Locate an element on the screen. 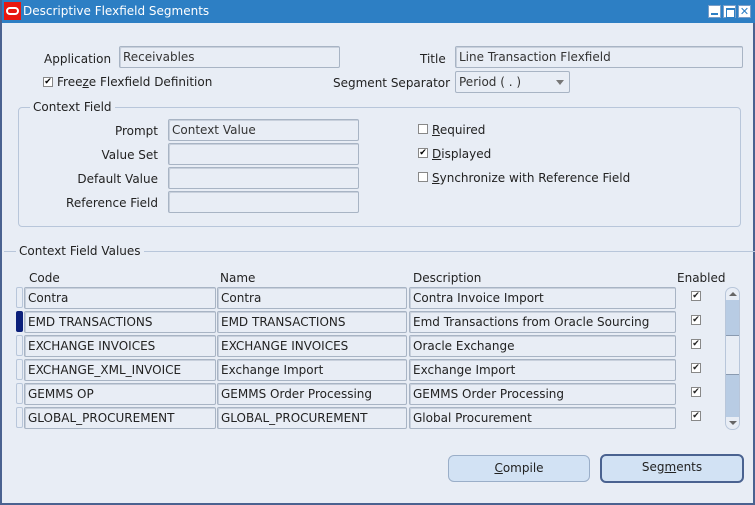 Image resolution: width=755 pixels, height=505 pixels. code-cell: GLOBAL_PROCUREMENT is located at coordinates (120, 418).